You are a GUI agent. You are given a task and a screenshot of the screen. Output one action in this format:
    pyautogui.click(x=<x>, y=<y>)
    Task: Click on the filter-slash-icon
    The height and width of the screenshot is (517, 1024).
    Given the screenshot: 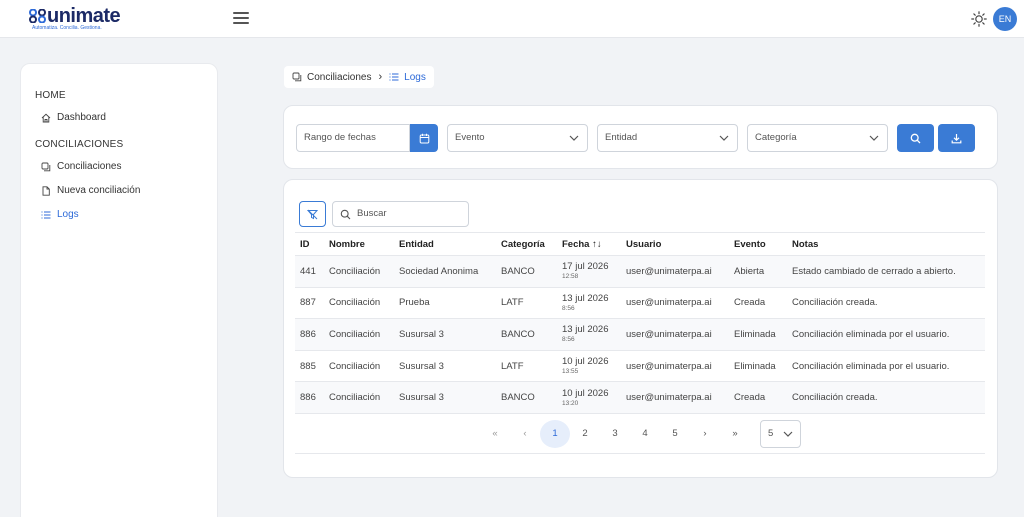 What is the action you would take?
    pyautogui.click(x=312, y=214)
    